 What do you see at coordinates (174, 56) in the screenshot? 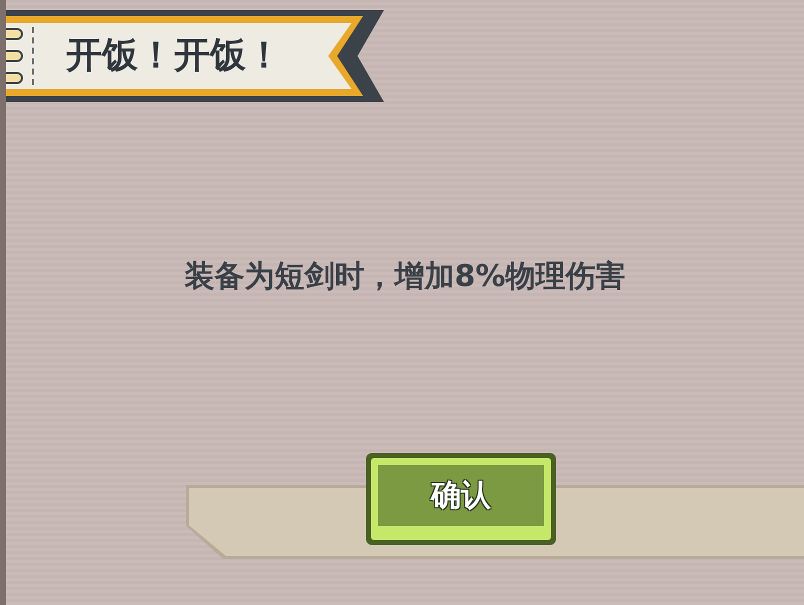
I see `banner-title: 开饭！开饭！` at bounding box center [174, 56].